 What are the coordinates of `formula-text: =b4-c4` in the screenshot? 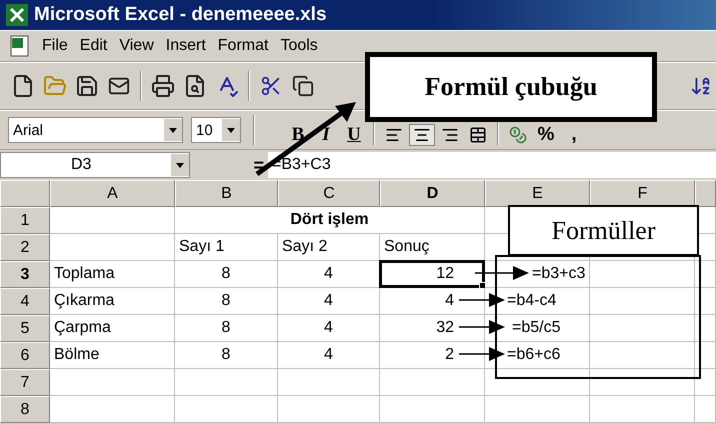 It's located at (531, 301).